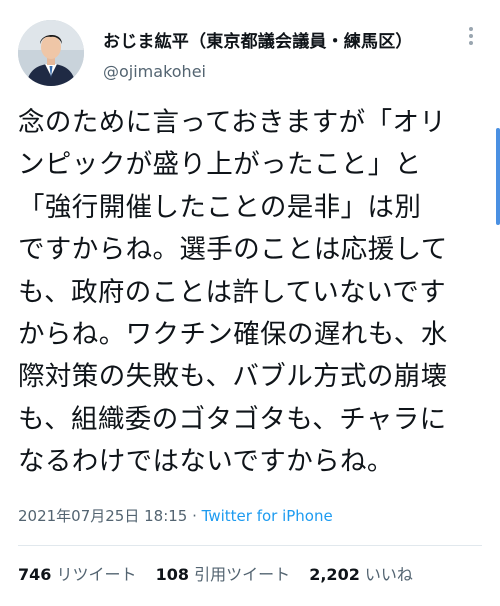  What do you see at coordinates (232, 419) in the screenshot?
I see `tweet-text-line: も、組織委のゴタゴタも、チャラに` at bounding box center [232, 419].